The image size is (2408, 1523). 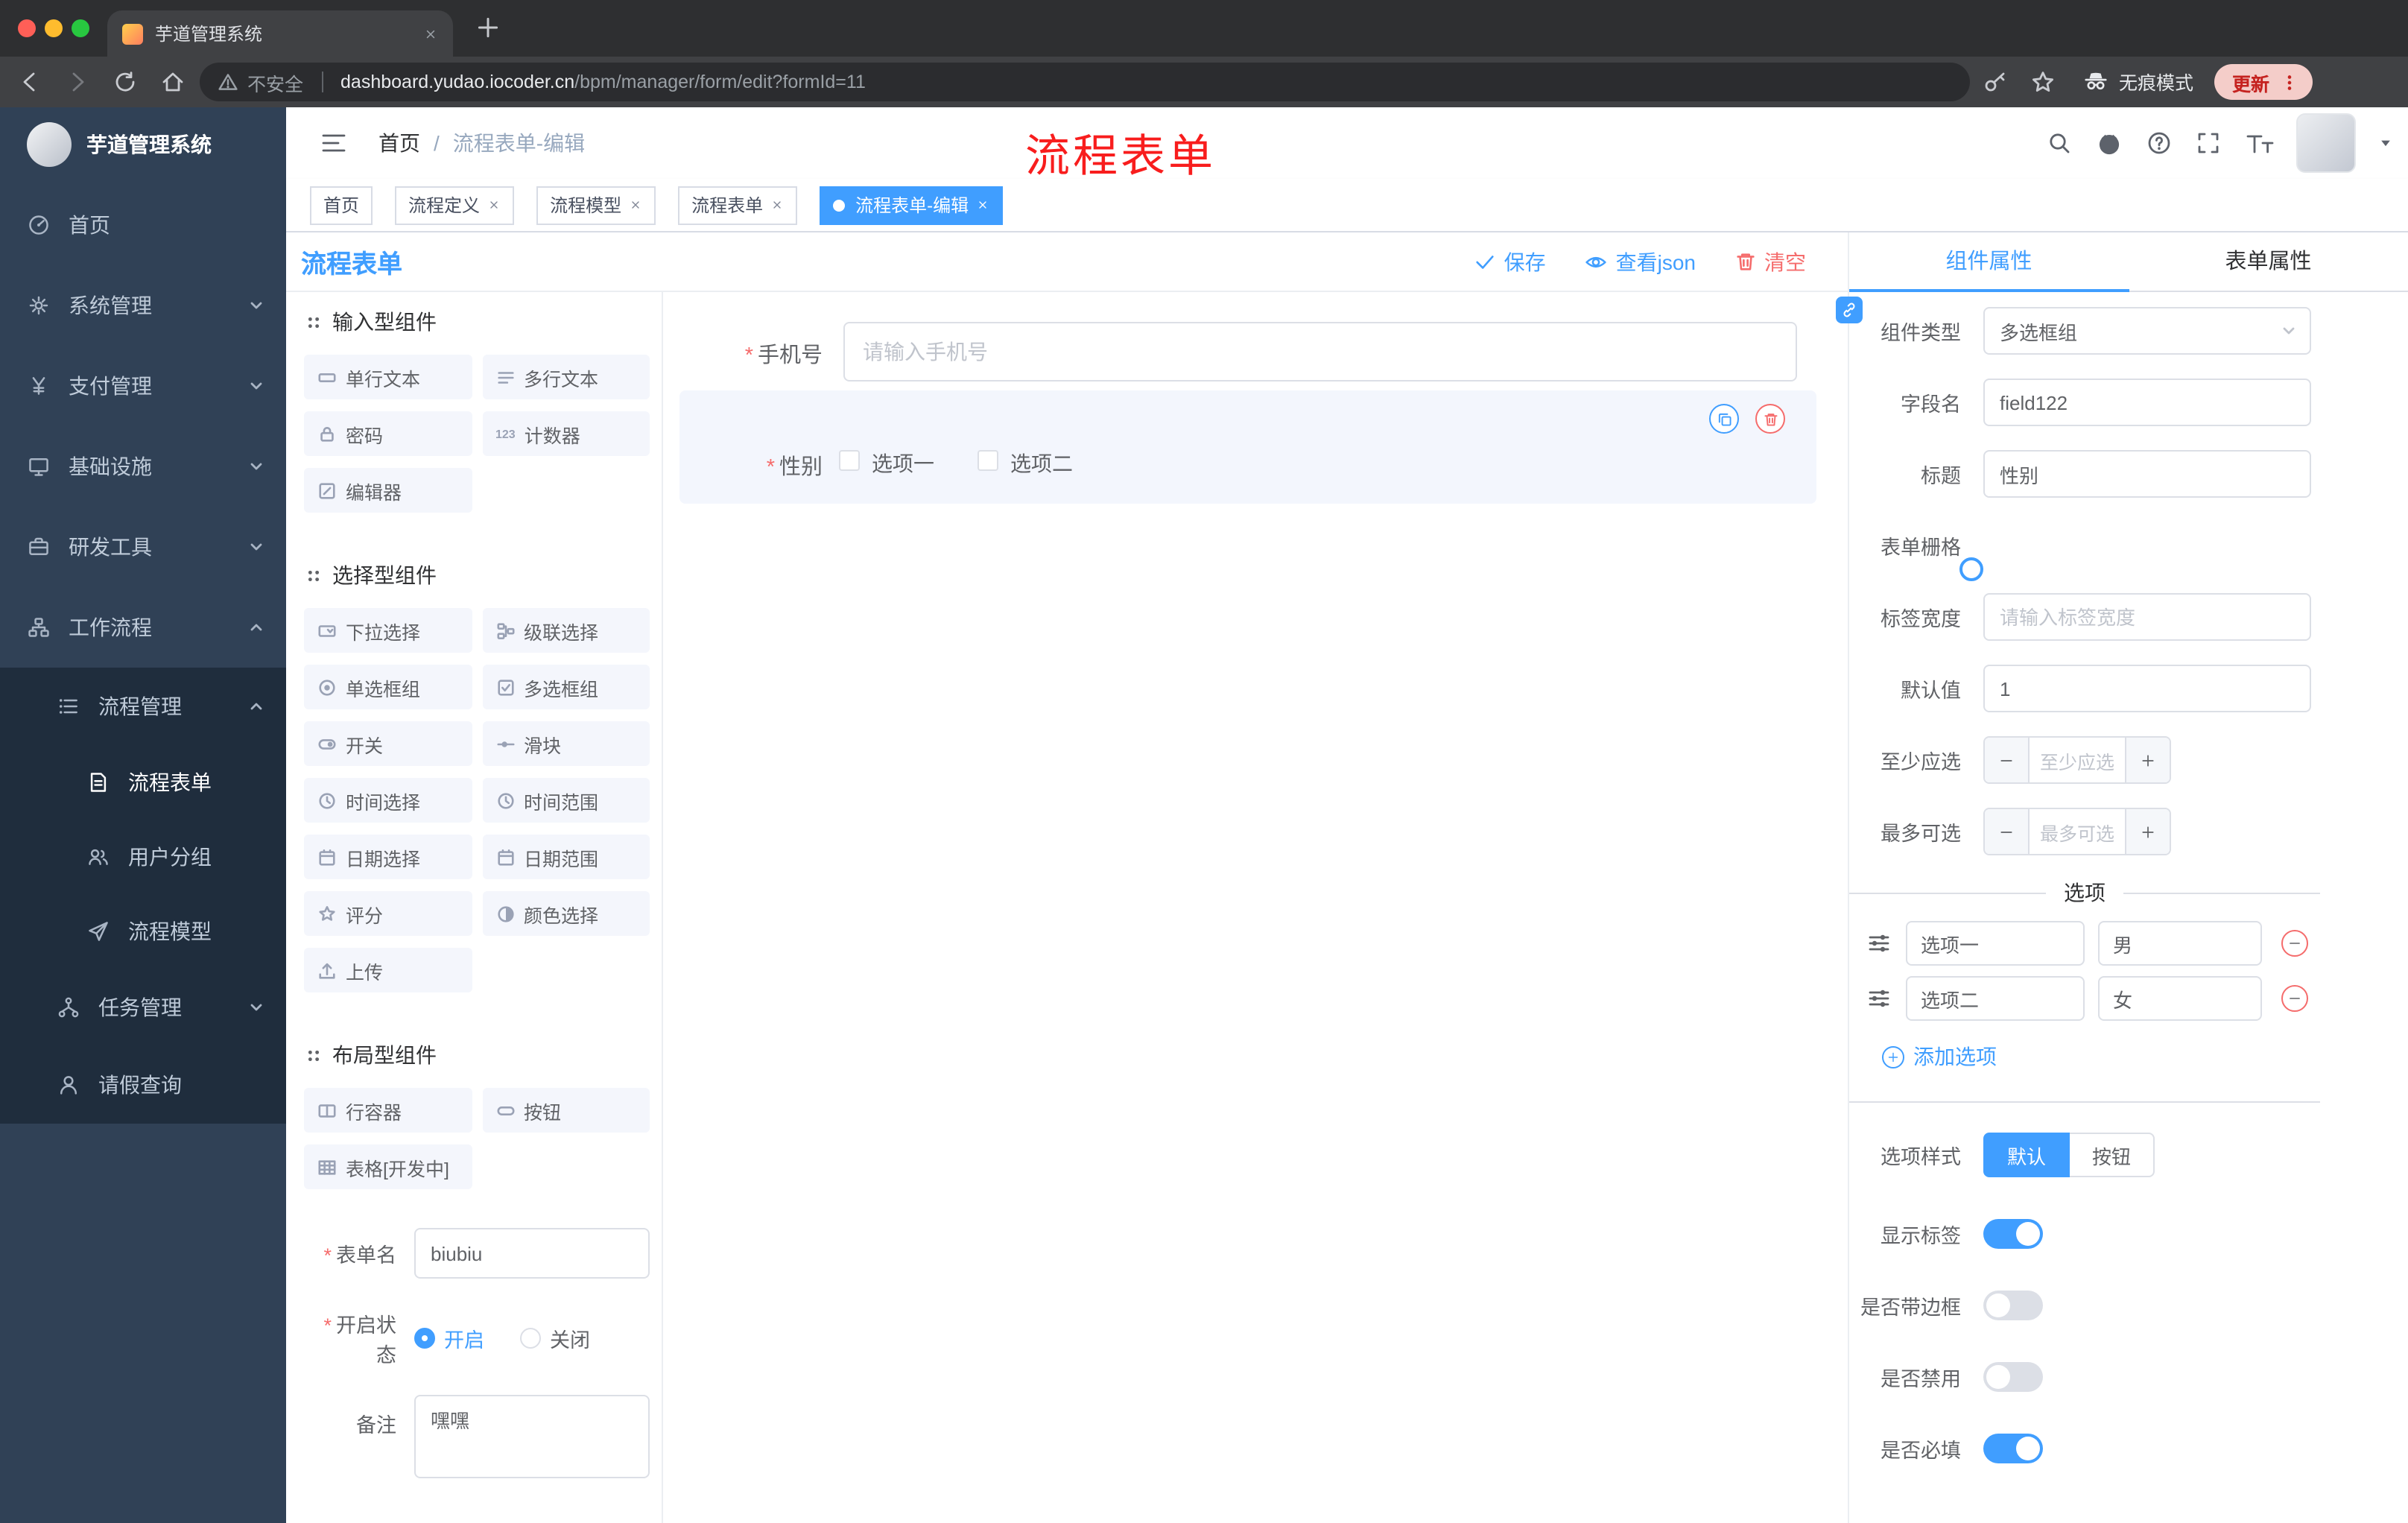 What do you see at coordinates (143, 931) in the screenshot?
I see `sidebar-item-process-model: 流程模型` at bounding box center [143, 931].